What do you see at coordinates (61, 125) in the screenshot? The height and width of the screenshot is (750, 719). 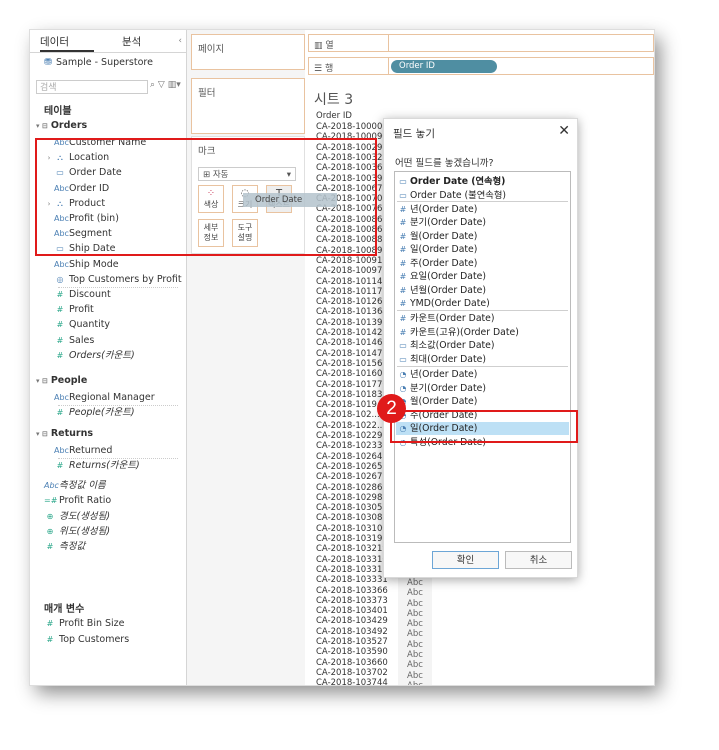 I see `table-group-orders: ▾ ⊟ Orders` at bounding box center [61, 125].